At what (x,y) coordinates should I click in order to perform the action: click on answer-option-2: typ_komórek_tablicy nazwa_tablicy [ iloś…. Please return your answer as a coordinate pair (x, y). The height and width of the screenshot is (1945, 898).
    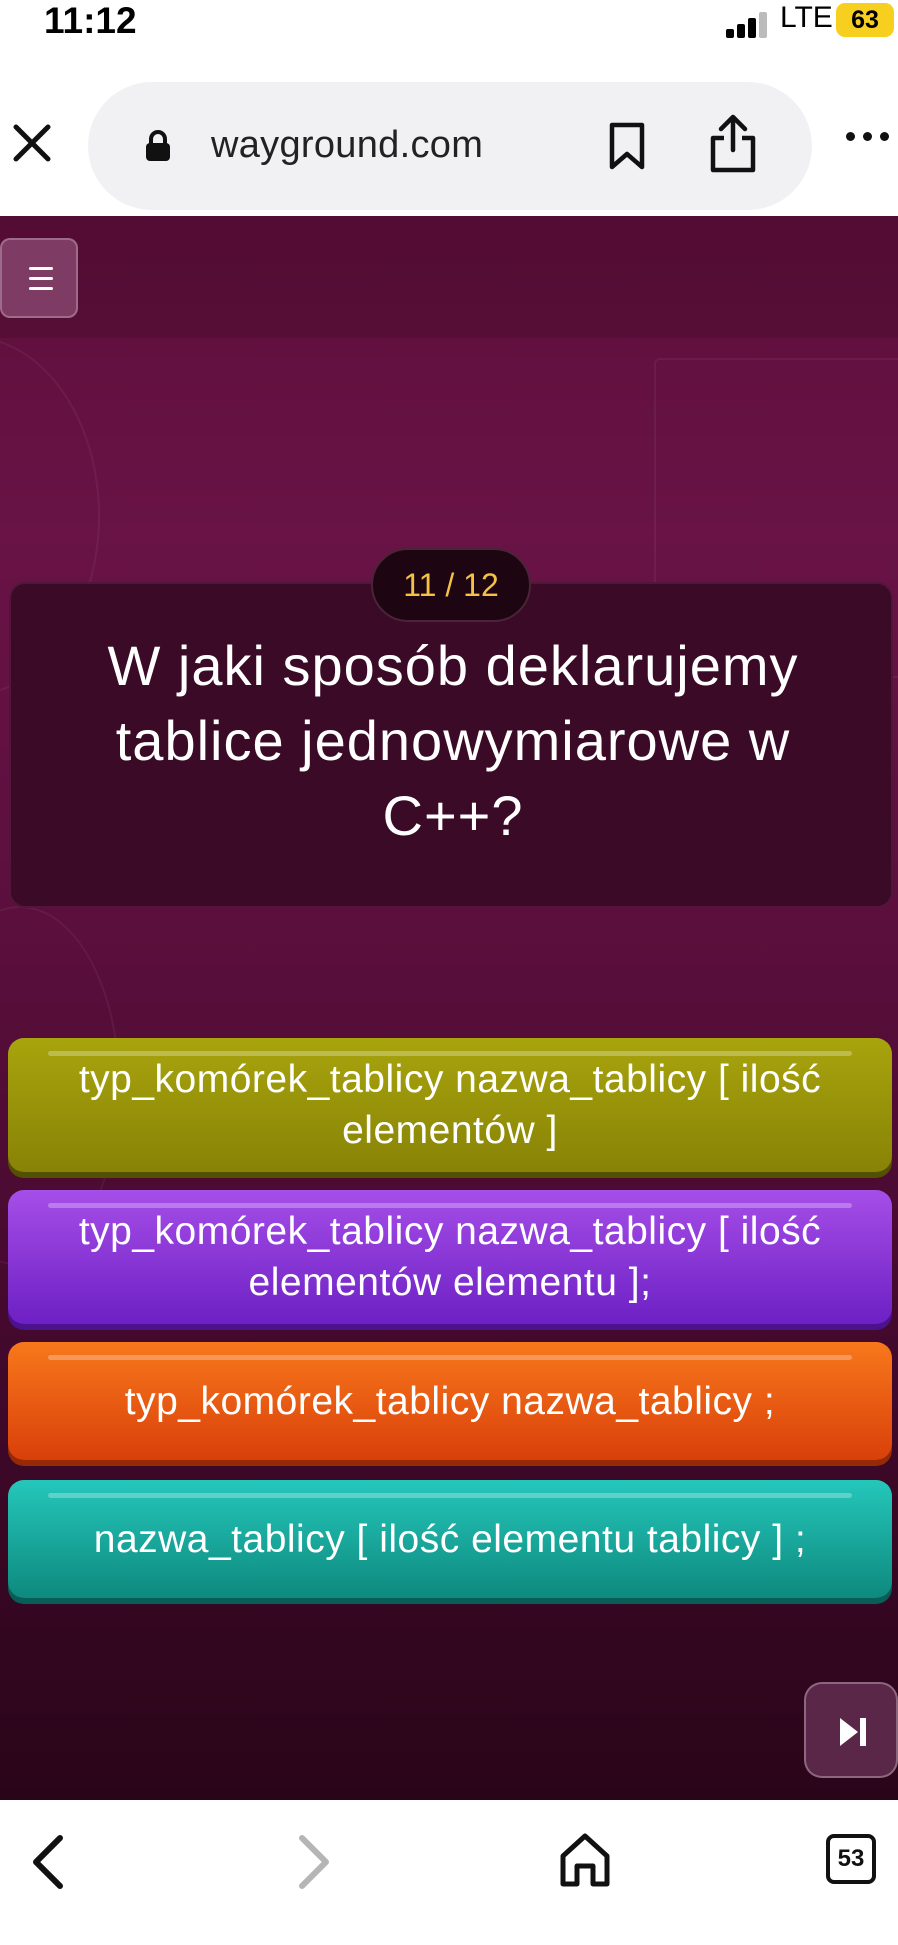
    Looking at the image, I should click on (450, 1257).